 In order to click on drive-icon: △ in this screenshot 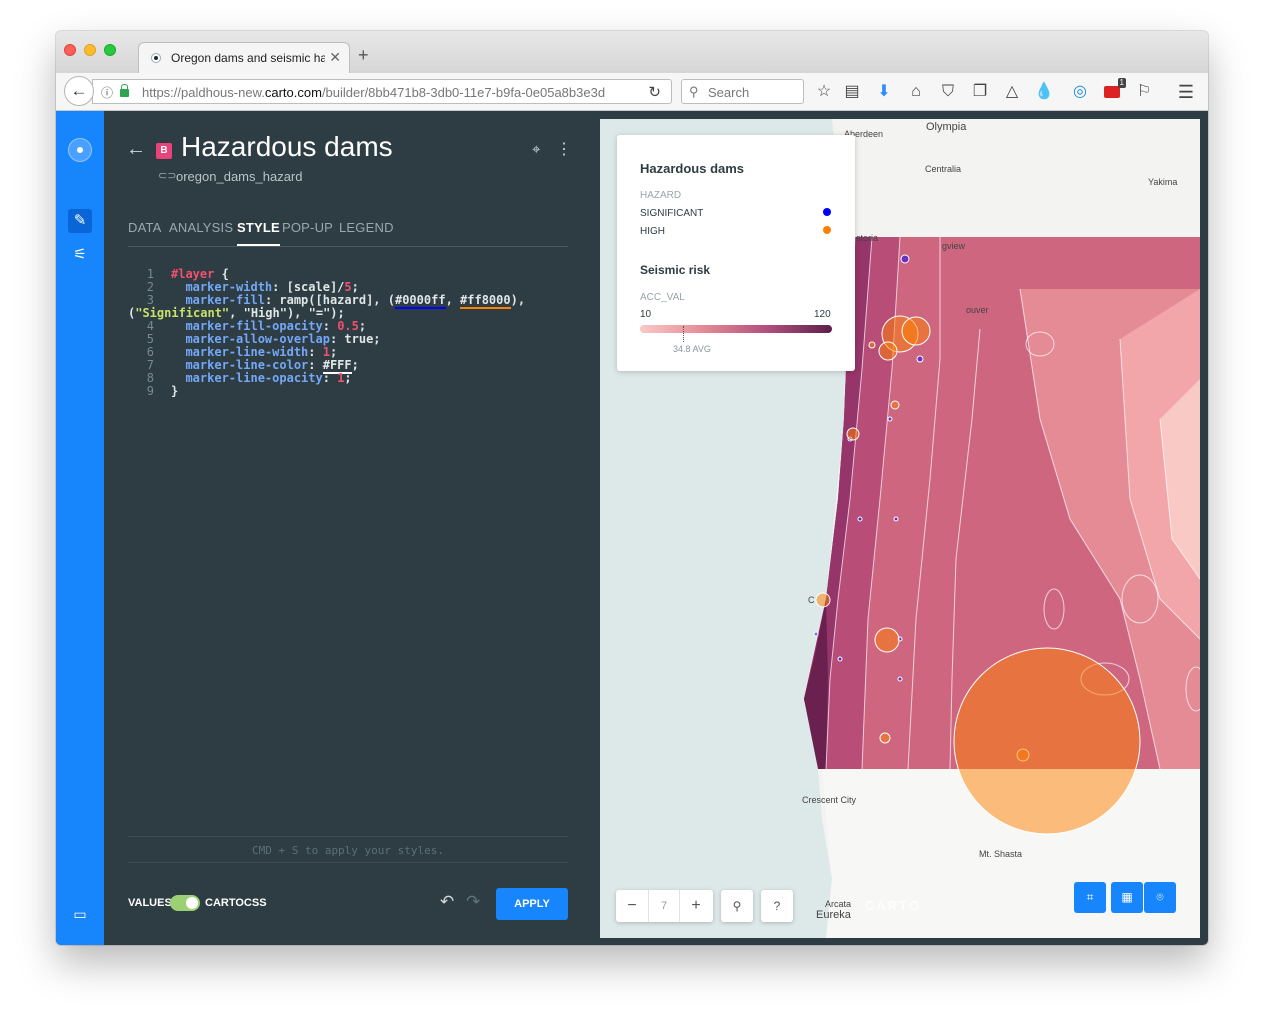, I will do `click(1012, 92)`.